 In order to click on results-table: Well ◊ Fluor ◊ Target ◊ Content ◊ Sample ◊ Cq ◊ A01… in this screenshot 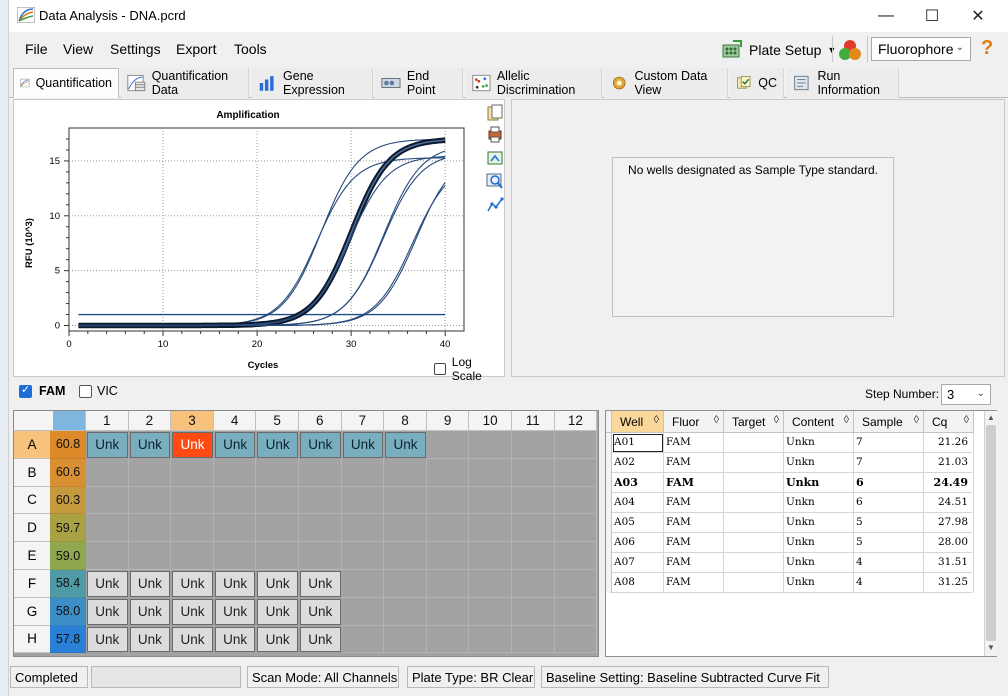, I will do `click(801, 533)`.